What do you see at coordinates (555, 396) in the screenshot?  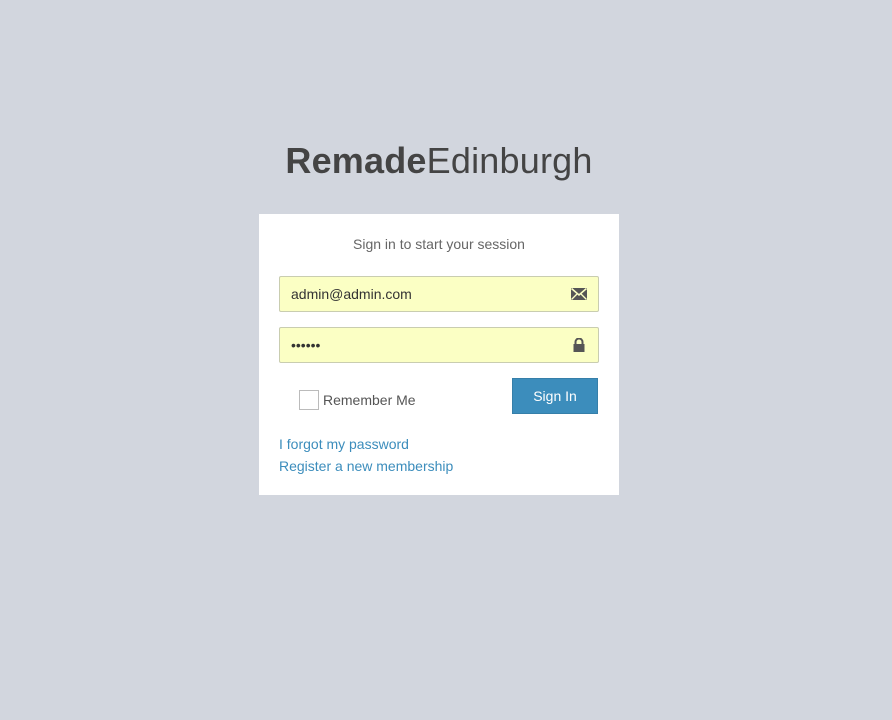 I see `sign-in-button: Sign In` at bounding box center [555, 396].